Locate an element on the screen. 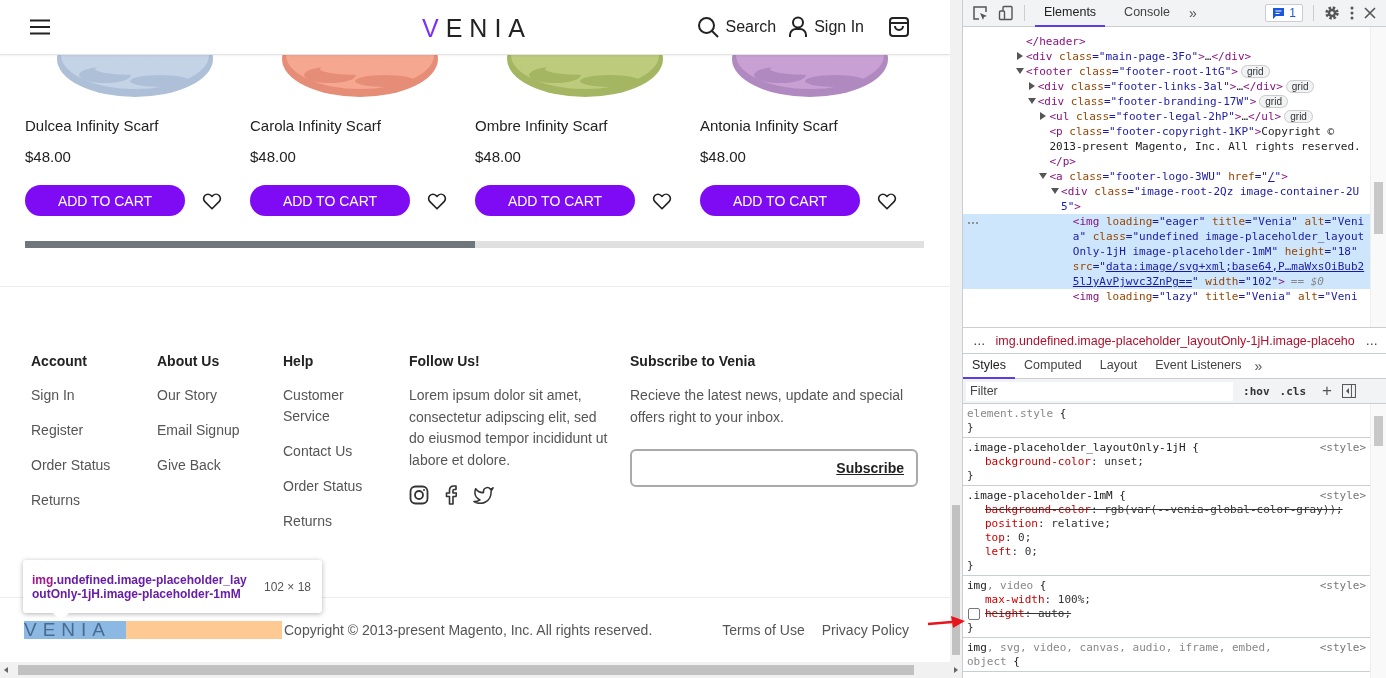 The width and height of the screenshot is (1386, 678). menu-icon is located at coordinates (40, 27).